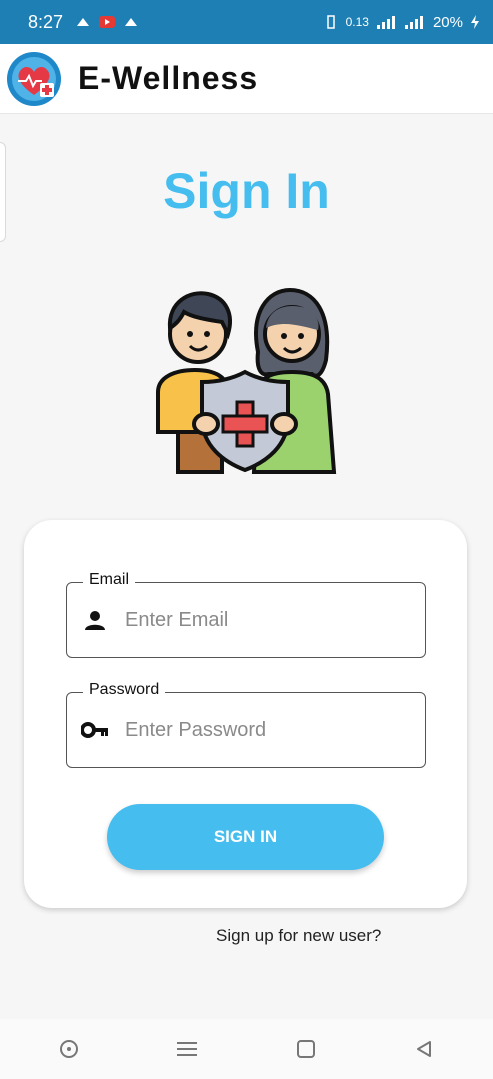 The image size is (493, 1079). I want to click on menu-icon, so click(187, 1049).